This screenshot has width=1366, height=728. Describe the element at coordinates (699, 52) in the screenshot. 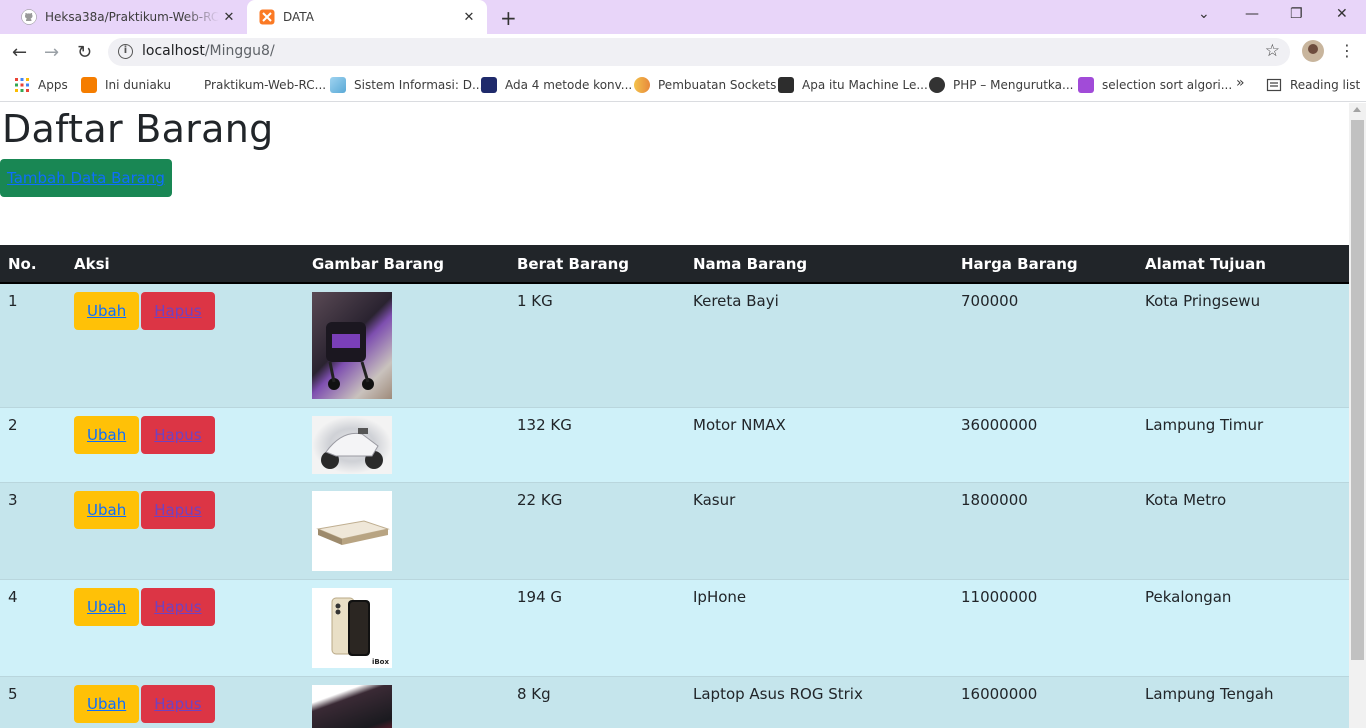

I see `address-bar: i localhost/Minggu8/ ☆` at that location.